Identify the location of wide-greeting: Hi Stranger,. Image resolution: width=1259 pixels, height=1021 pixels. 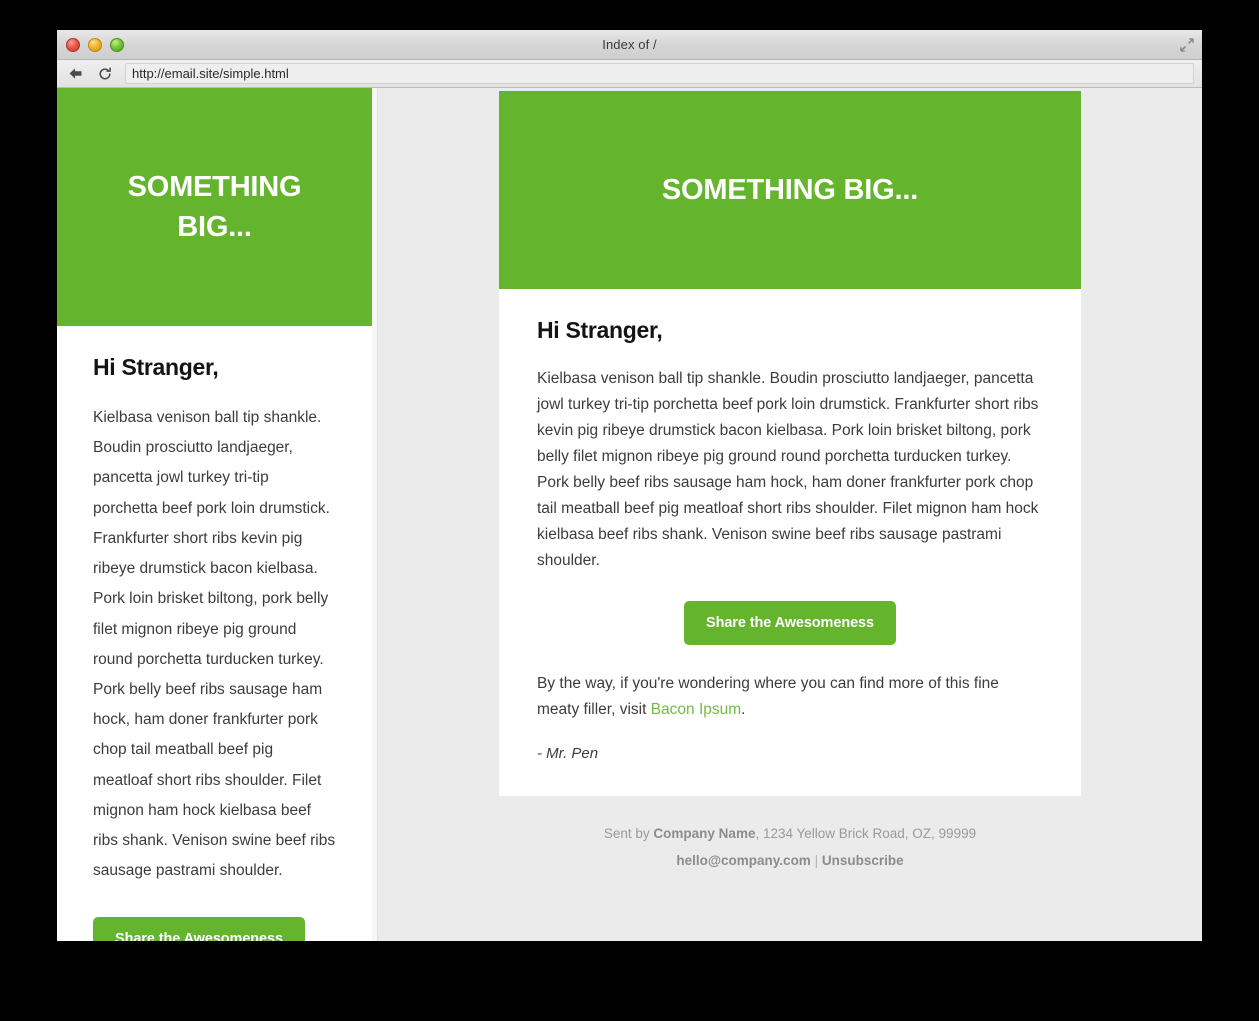
(600, 330).